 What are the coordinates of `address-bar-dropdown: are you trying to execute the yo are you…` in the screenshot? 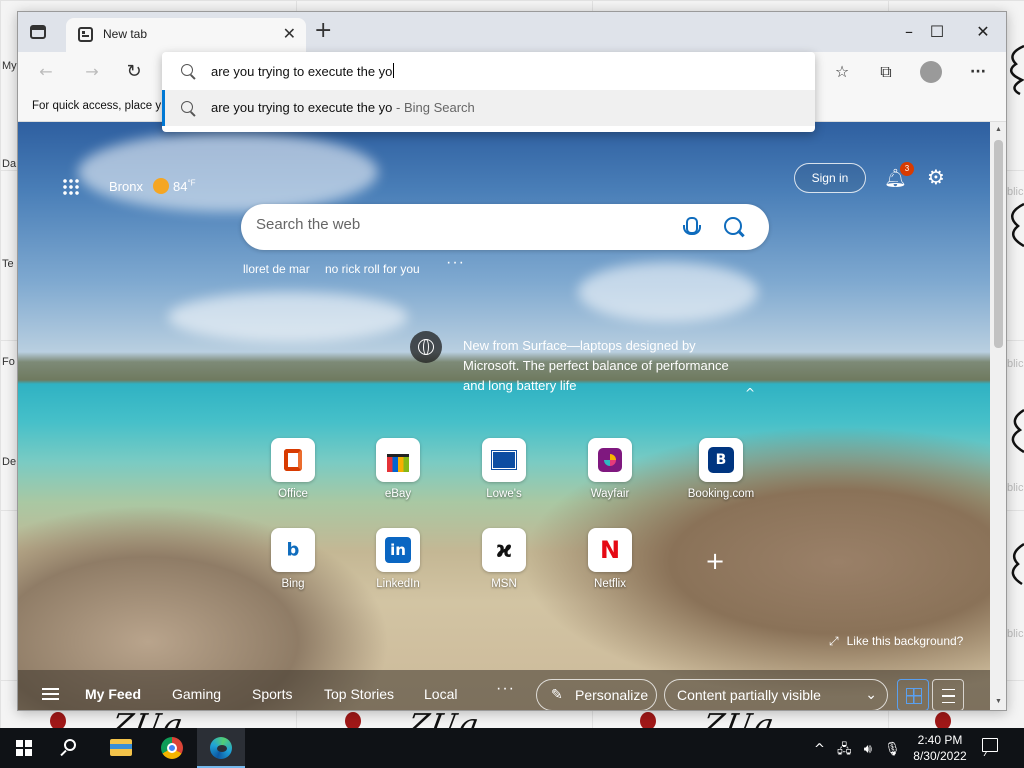 It's located at (488, 92).